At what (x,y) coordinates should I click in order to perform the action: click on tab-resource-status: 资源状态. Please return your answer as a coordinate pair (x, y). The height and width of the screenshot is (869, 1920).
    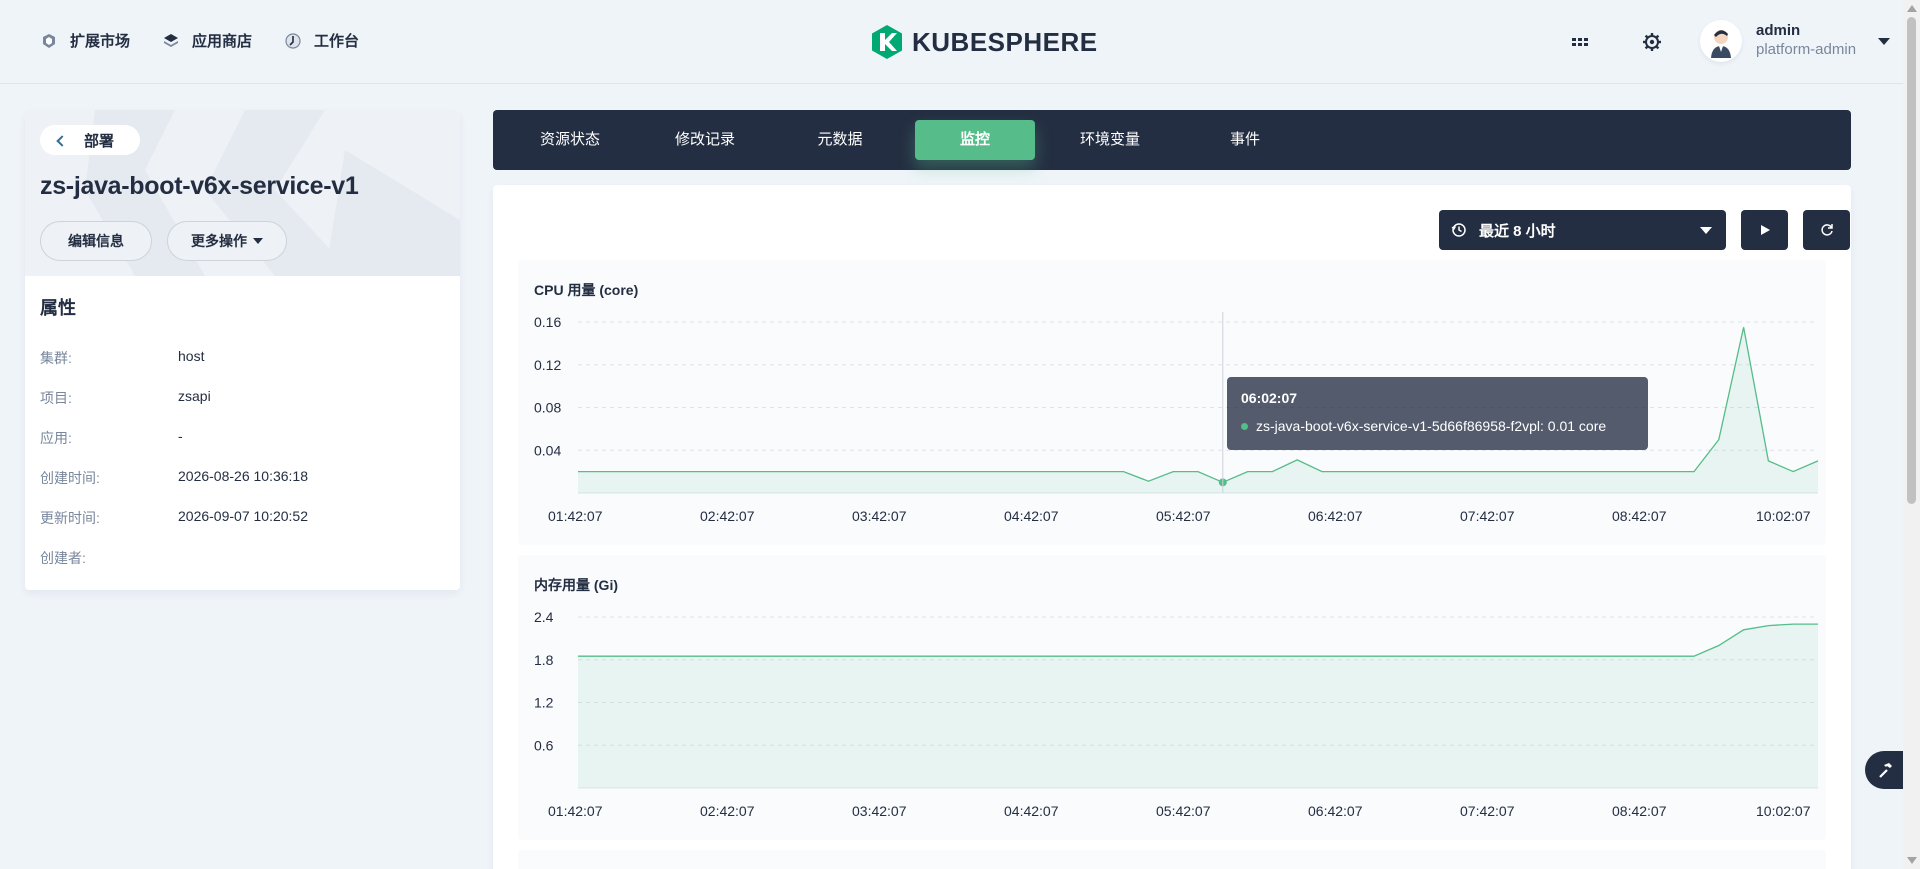
    Looking at the image, I should click on (570, 140).